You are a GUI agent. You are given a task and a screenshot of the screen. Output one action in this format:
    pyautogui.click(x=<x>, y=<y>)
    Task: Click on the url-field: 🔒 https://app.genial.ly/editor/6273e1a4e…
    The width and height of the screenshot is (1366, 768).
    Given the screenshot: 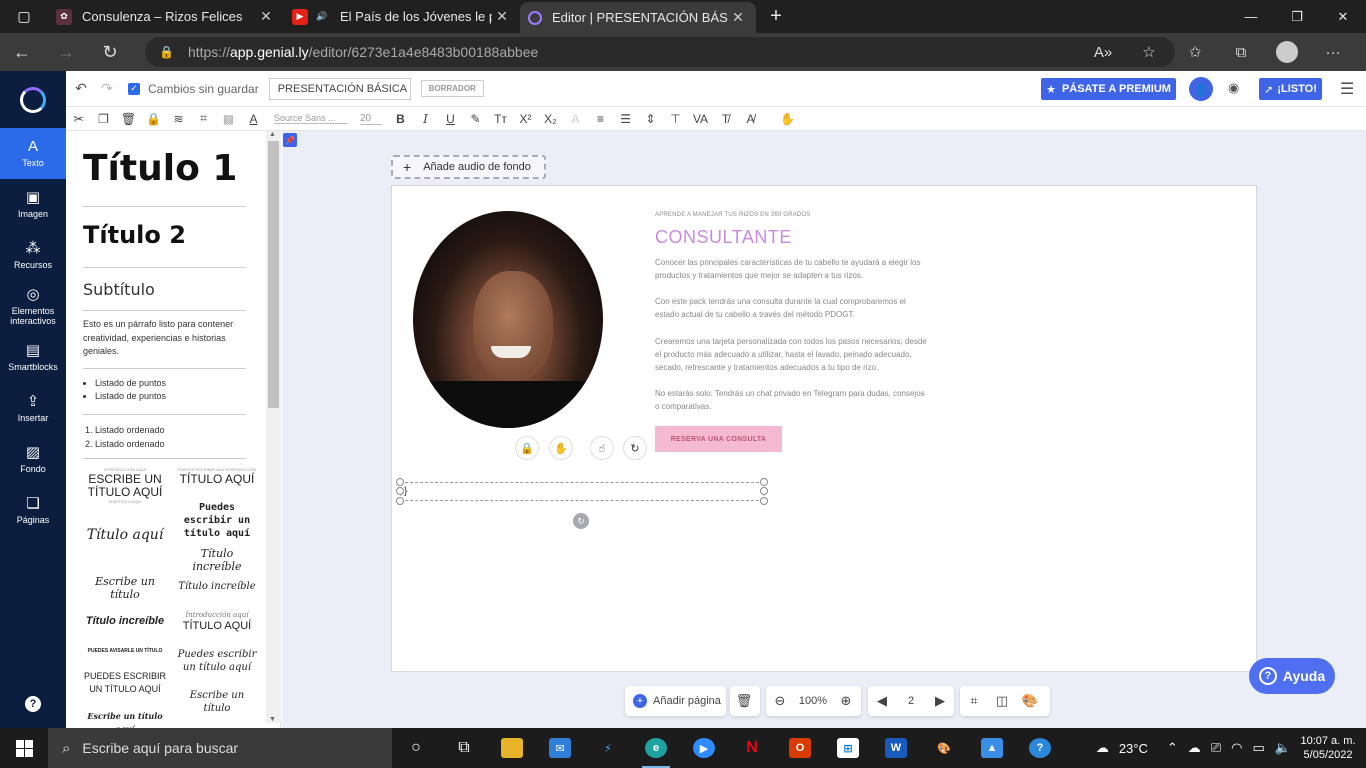 What is the action you would take?
    pyautogui.click(x=660, y=52)
    